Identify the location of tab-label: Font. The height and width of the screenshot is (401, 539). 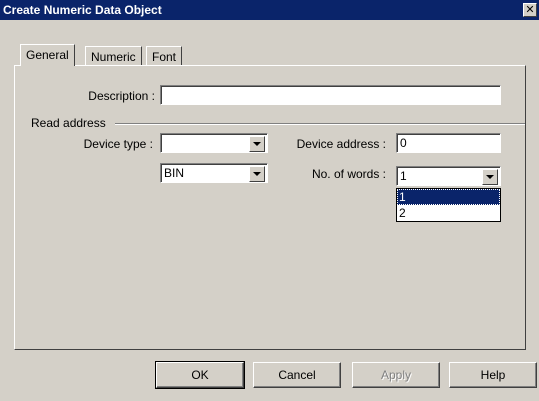
(164, 57).